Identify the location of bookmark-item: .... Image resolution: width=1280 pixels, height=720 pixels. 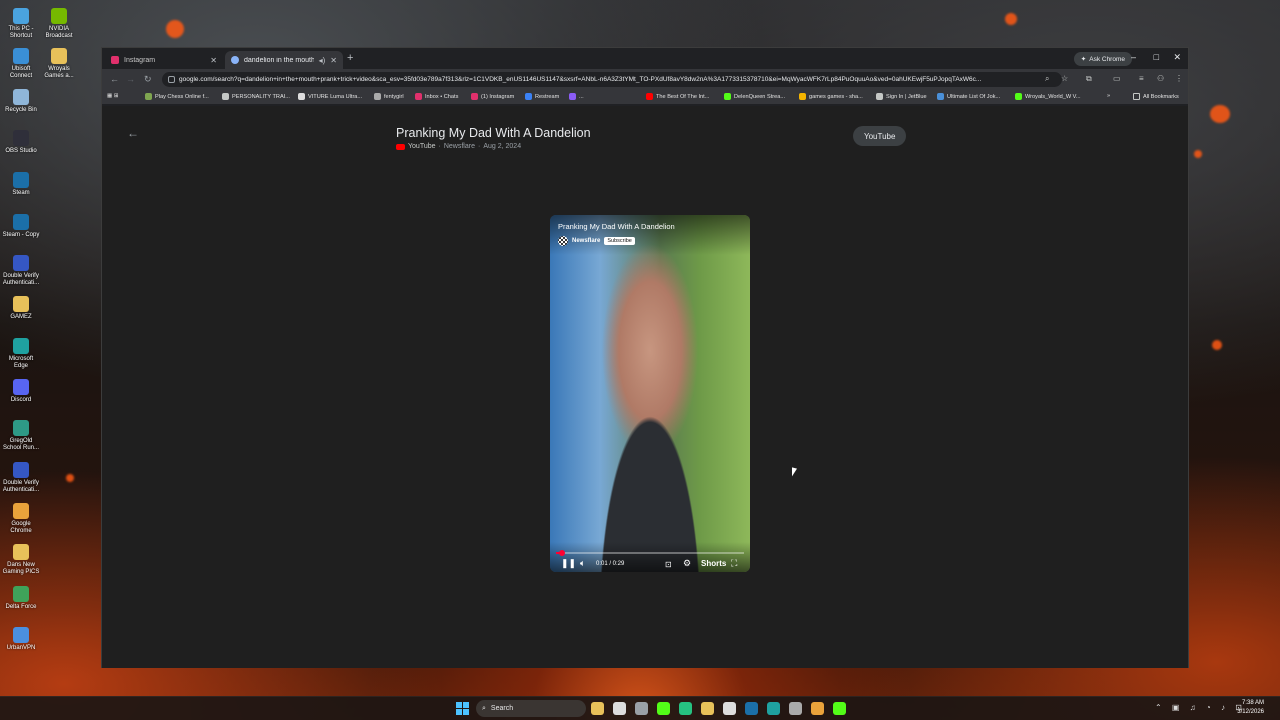
(576, 96).